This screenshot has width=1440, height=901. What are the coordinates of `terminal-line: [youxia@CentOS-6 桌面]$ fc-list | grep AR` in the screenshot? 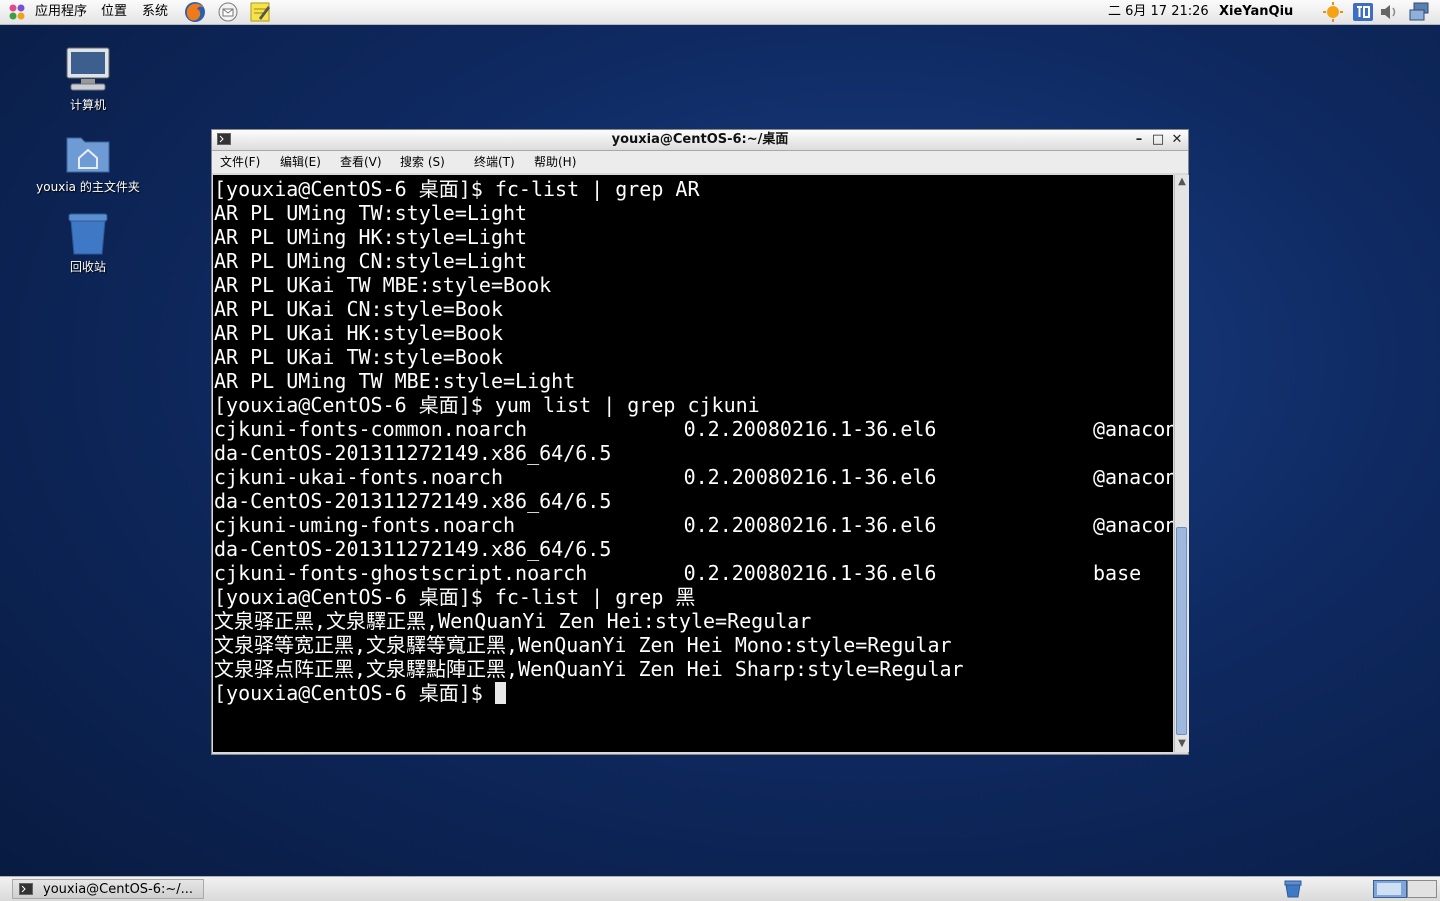 It's located at (457, 189).